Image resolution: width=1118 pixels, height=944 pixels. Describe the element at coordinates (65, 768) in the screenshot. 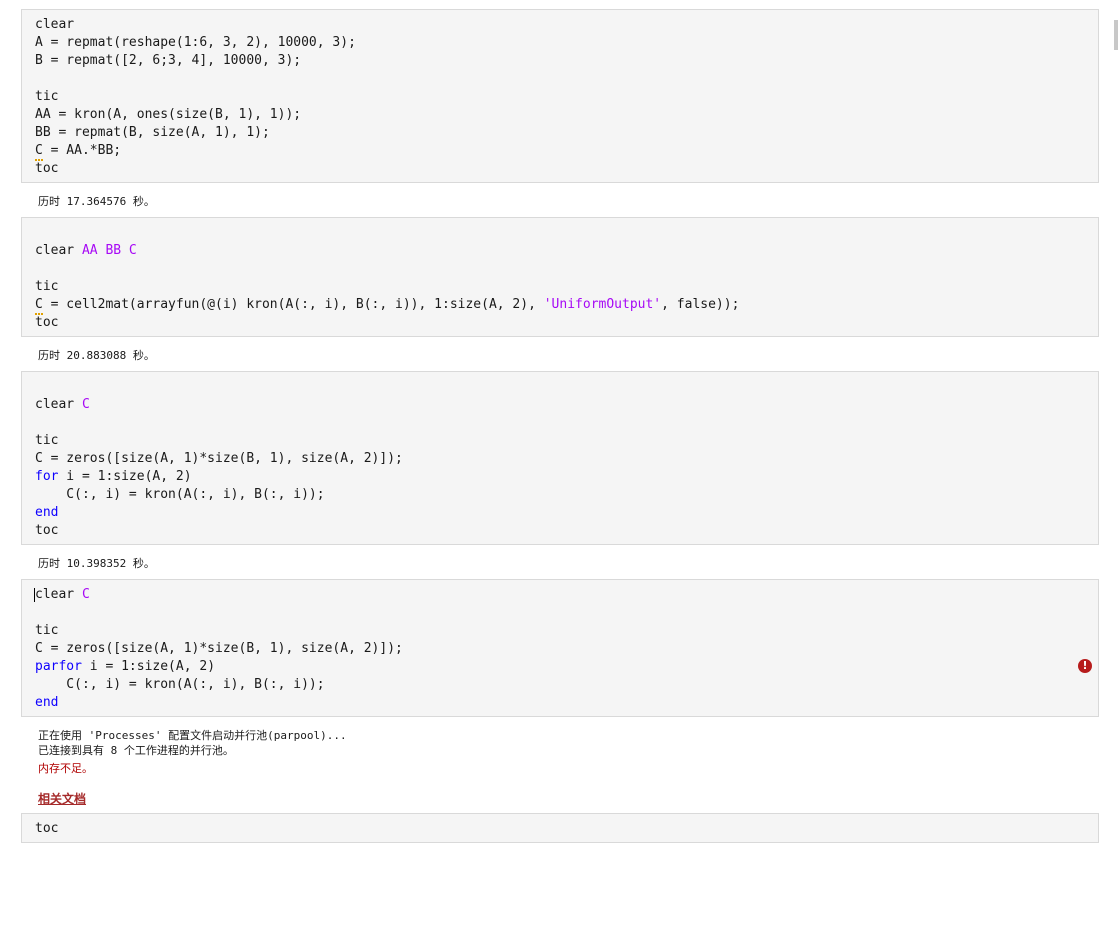

I see `output-error-message: 内存不足。` at that location.